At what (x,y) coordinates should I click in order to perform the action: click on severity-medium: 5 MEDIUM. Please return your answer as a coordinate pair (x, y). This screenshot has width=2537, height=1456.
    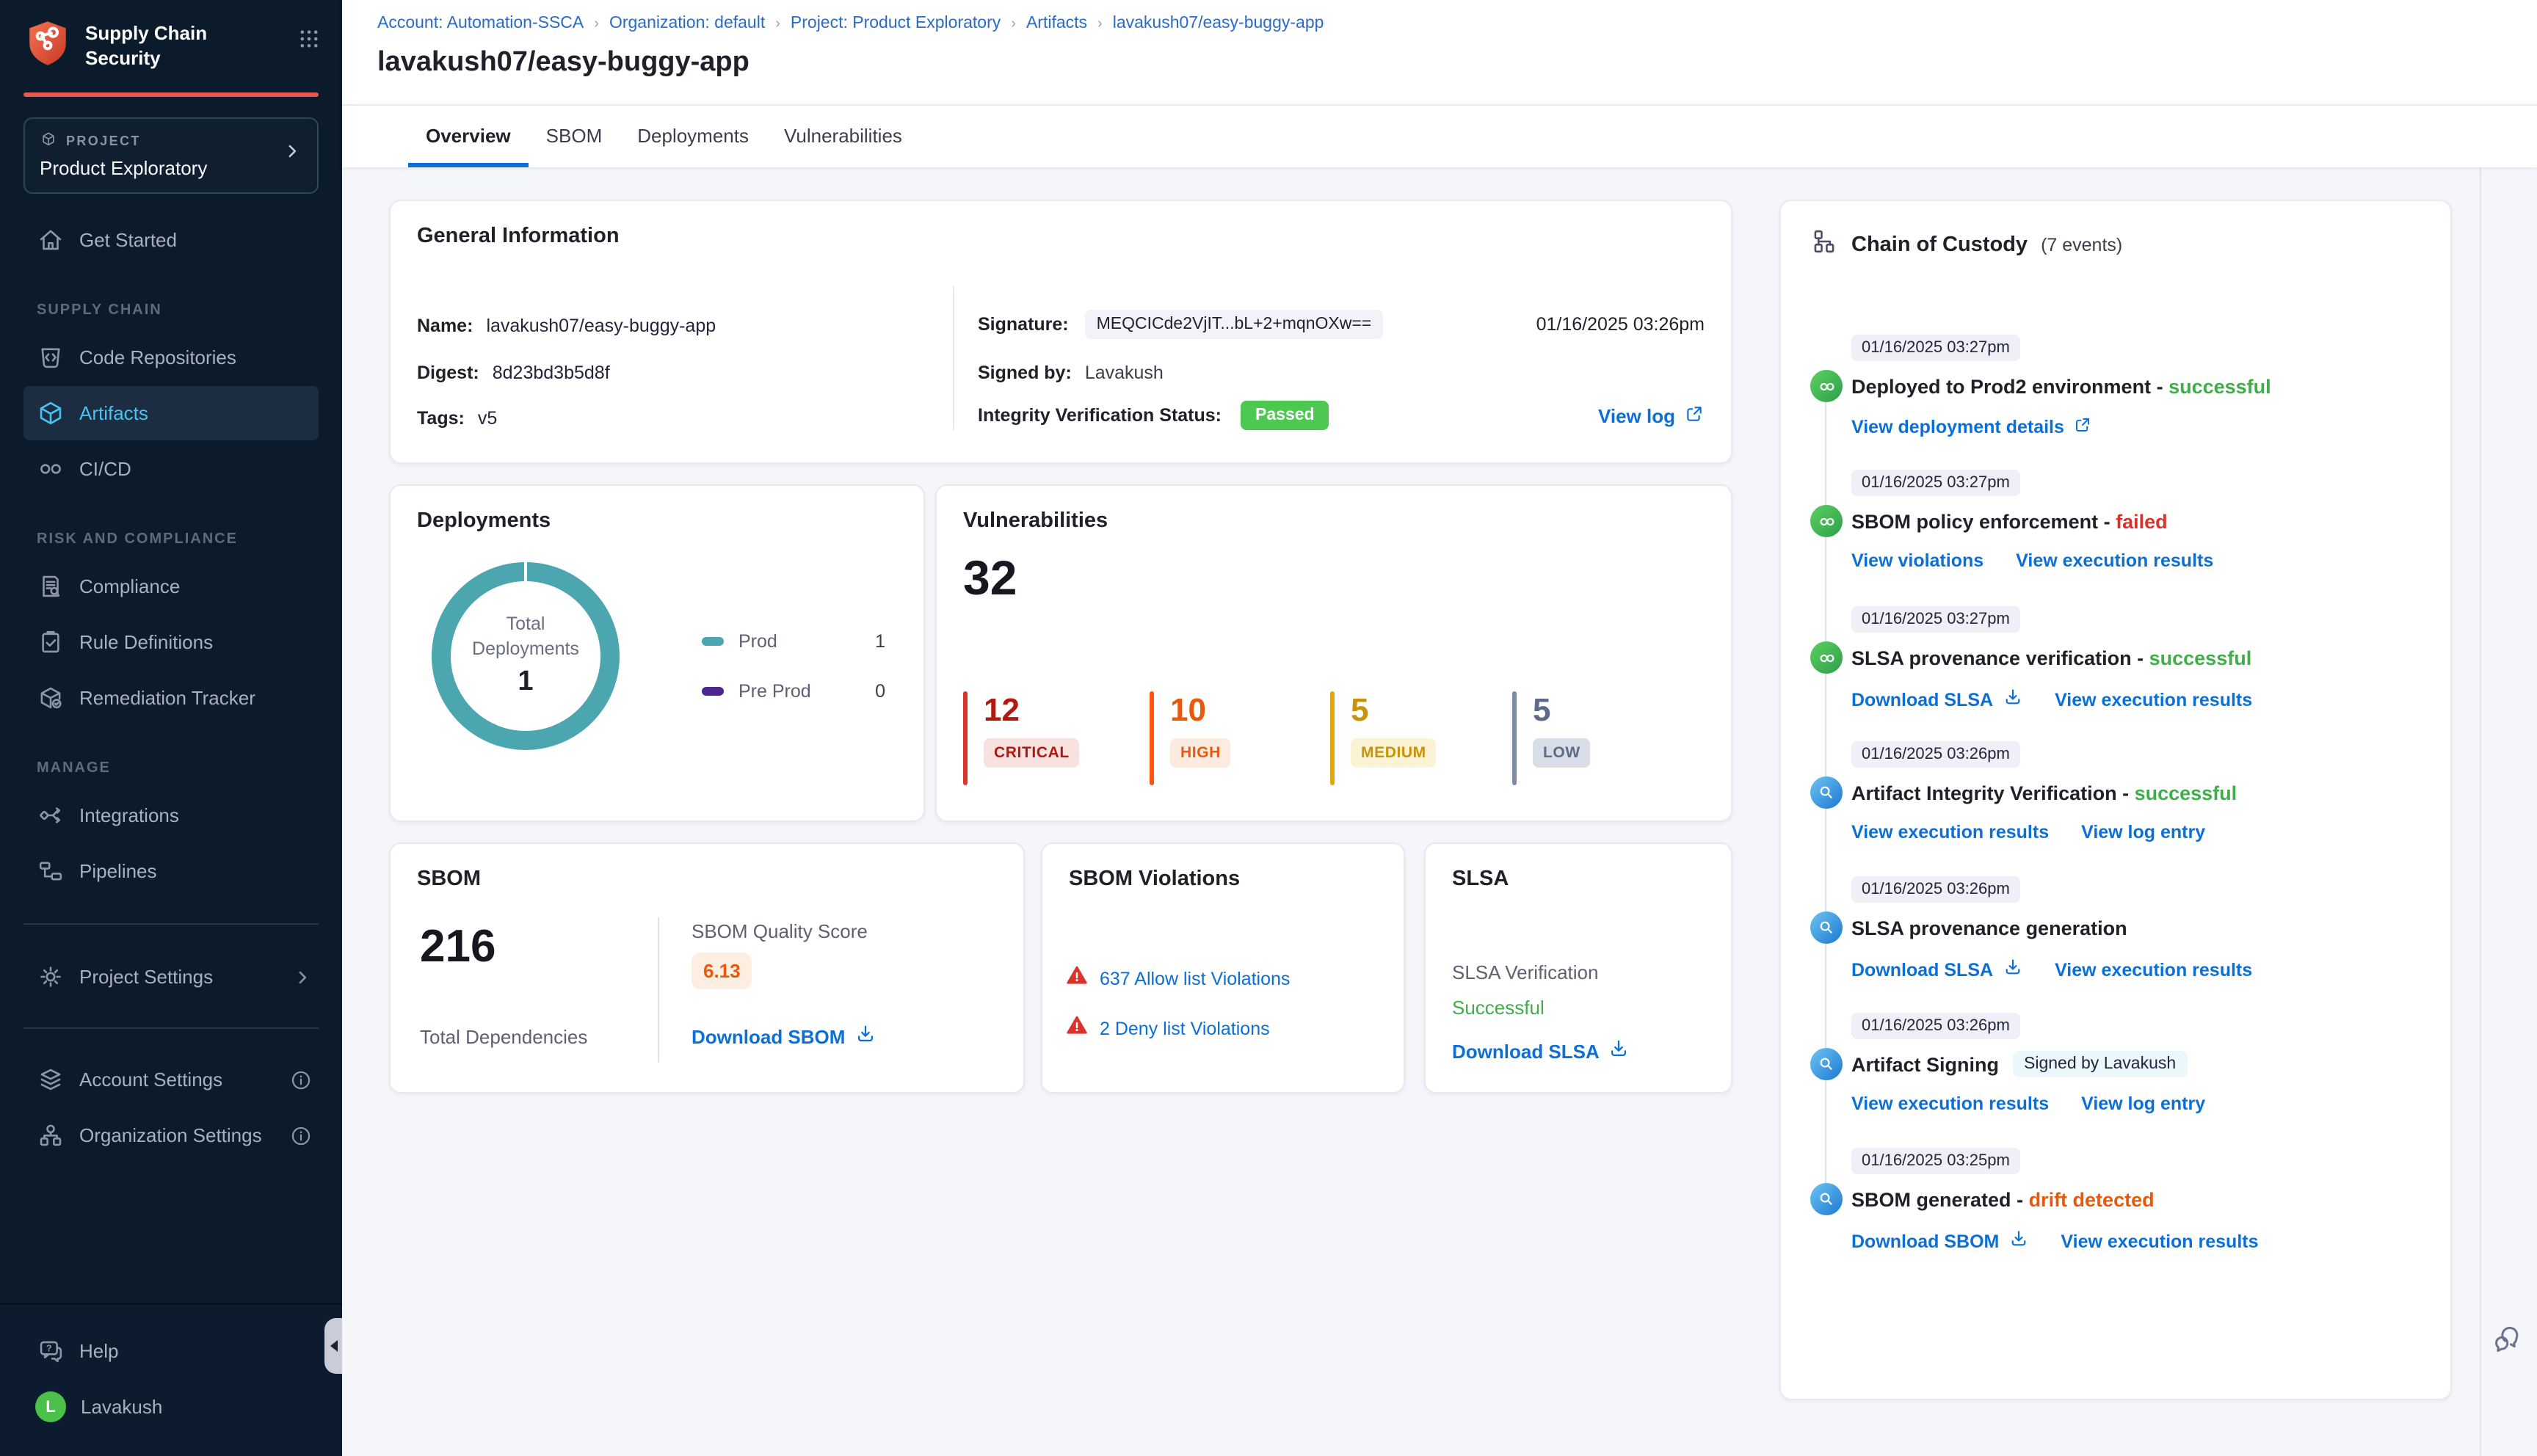
    Looking at the image, I should click on (1383, 738).